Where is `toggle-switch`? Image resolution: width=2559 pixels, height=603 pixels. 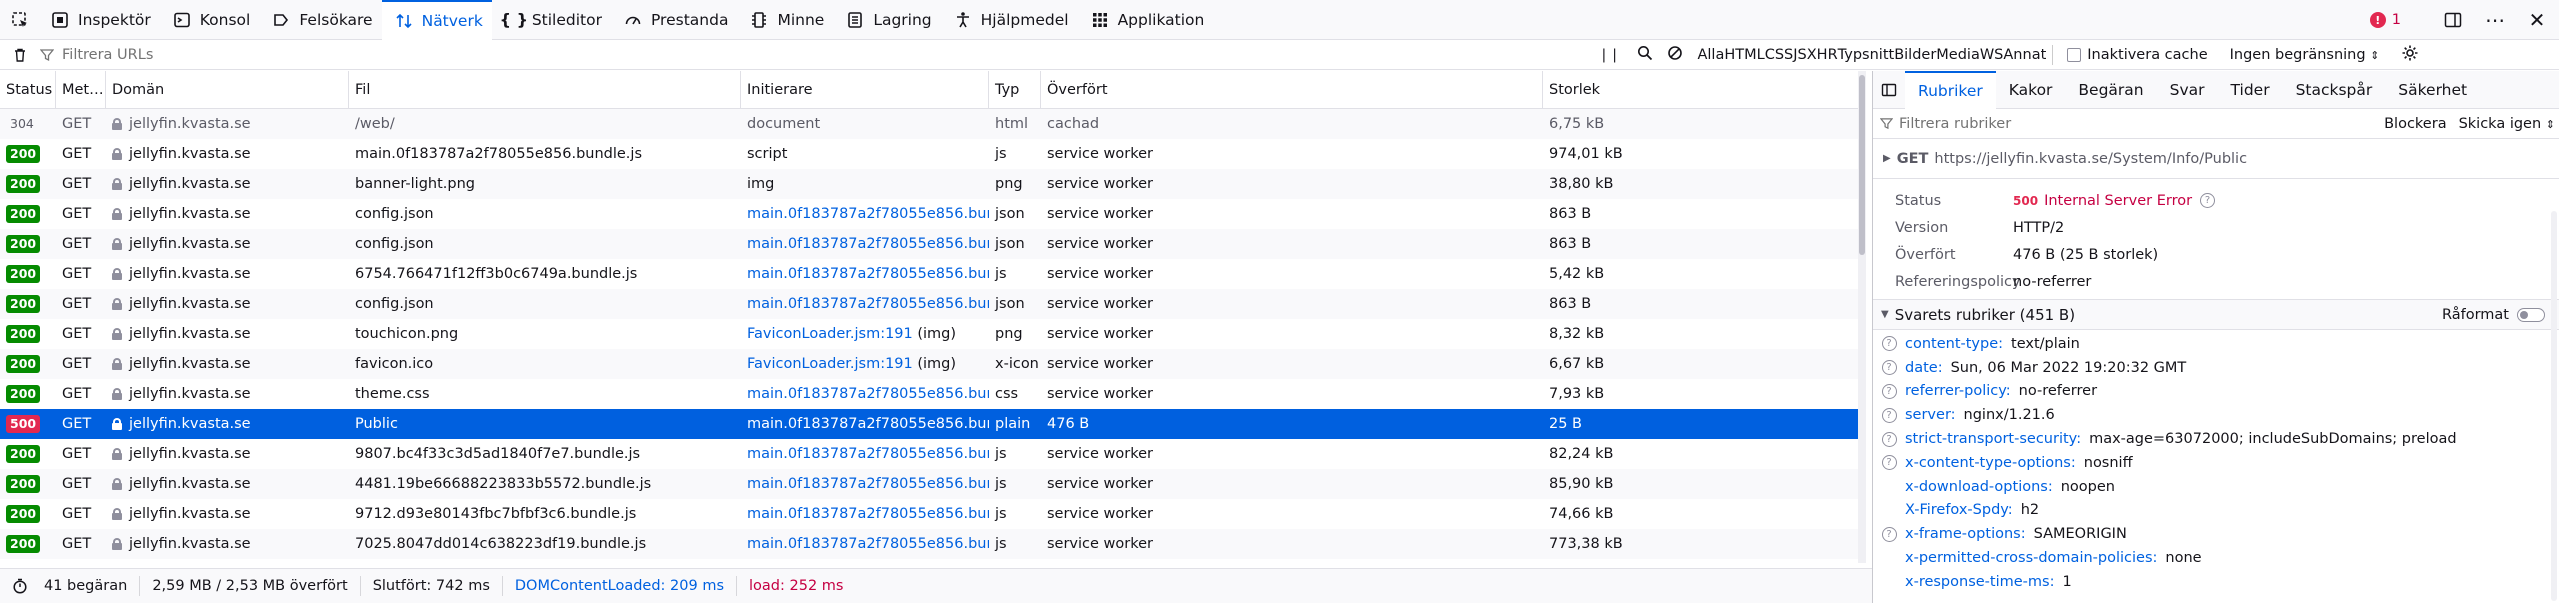 toggle-switch is located at coordinates (2531, 315).